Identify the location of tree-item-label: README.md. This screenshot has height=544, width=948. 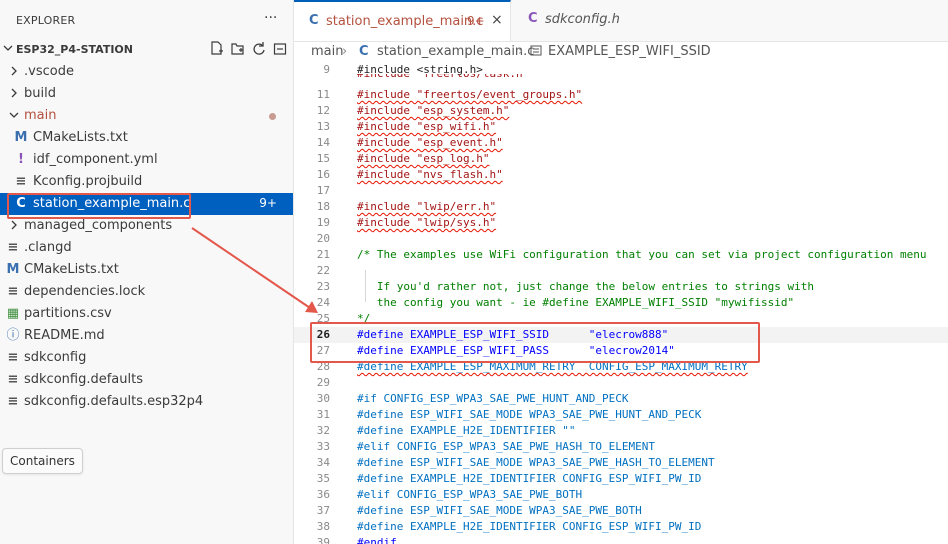
(64, 335).